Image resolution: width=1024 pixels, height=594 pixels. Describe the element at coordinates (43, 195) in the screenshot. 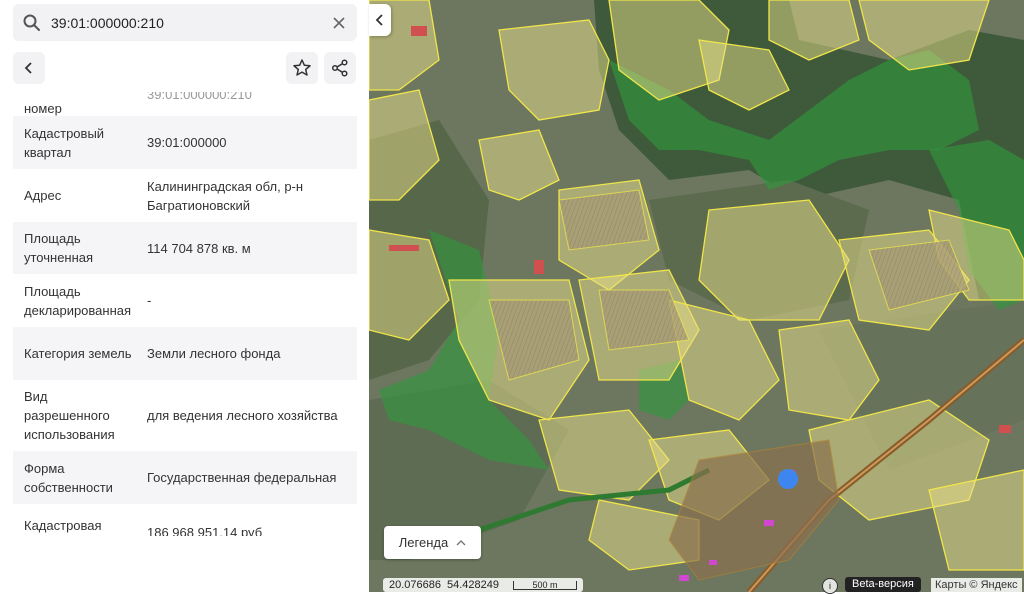

I see `info-label: Адрес` at that location.